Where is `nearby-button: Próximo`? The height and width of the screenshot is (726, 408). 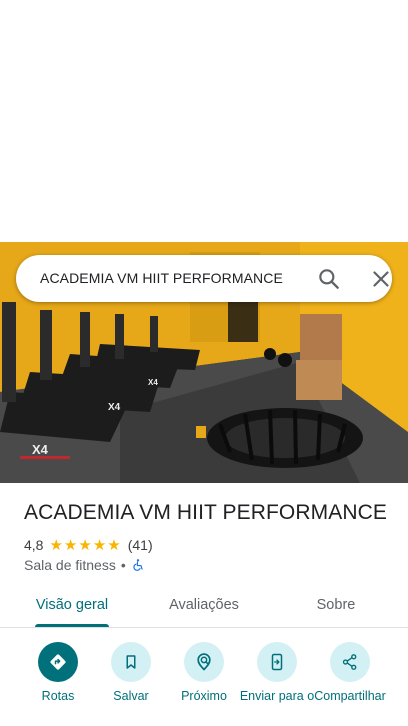 nearby-button: Próximo is located at coordinates (204, 683).